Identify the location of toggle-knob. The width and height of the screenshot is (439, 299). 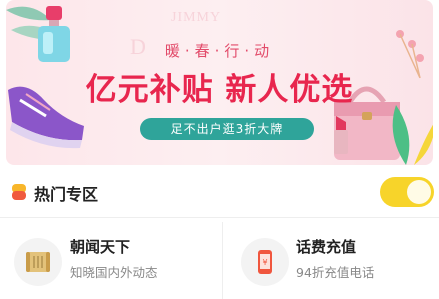
(419, 192).